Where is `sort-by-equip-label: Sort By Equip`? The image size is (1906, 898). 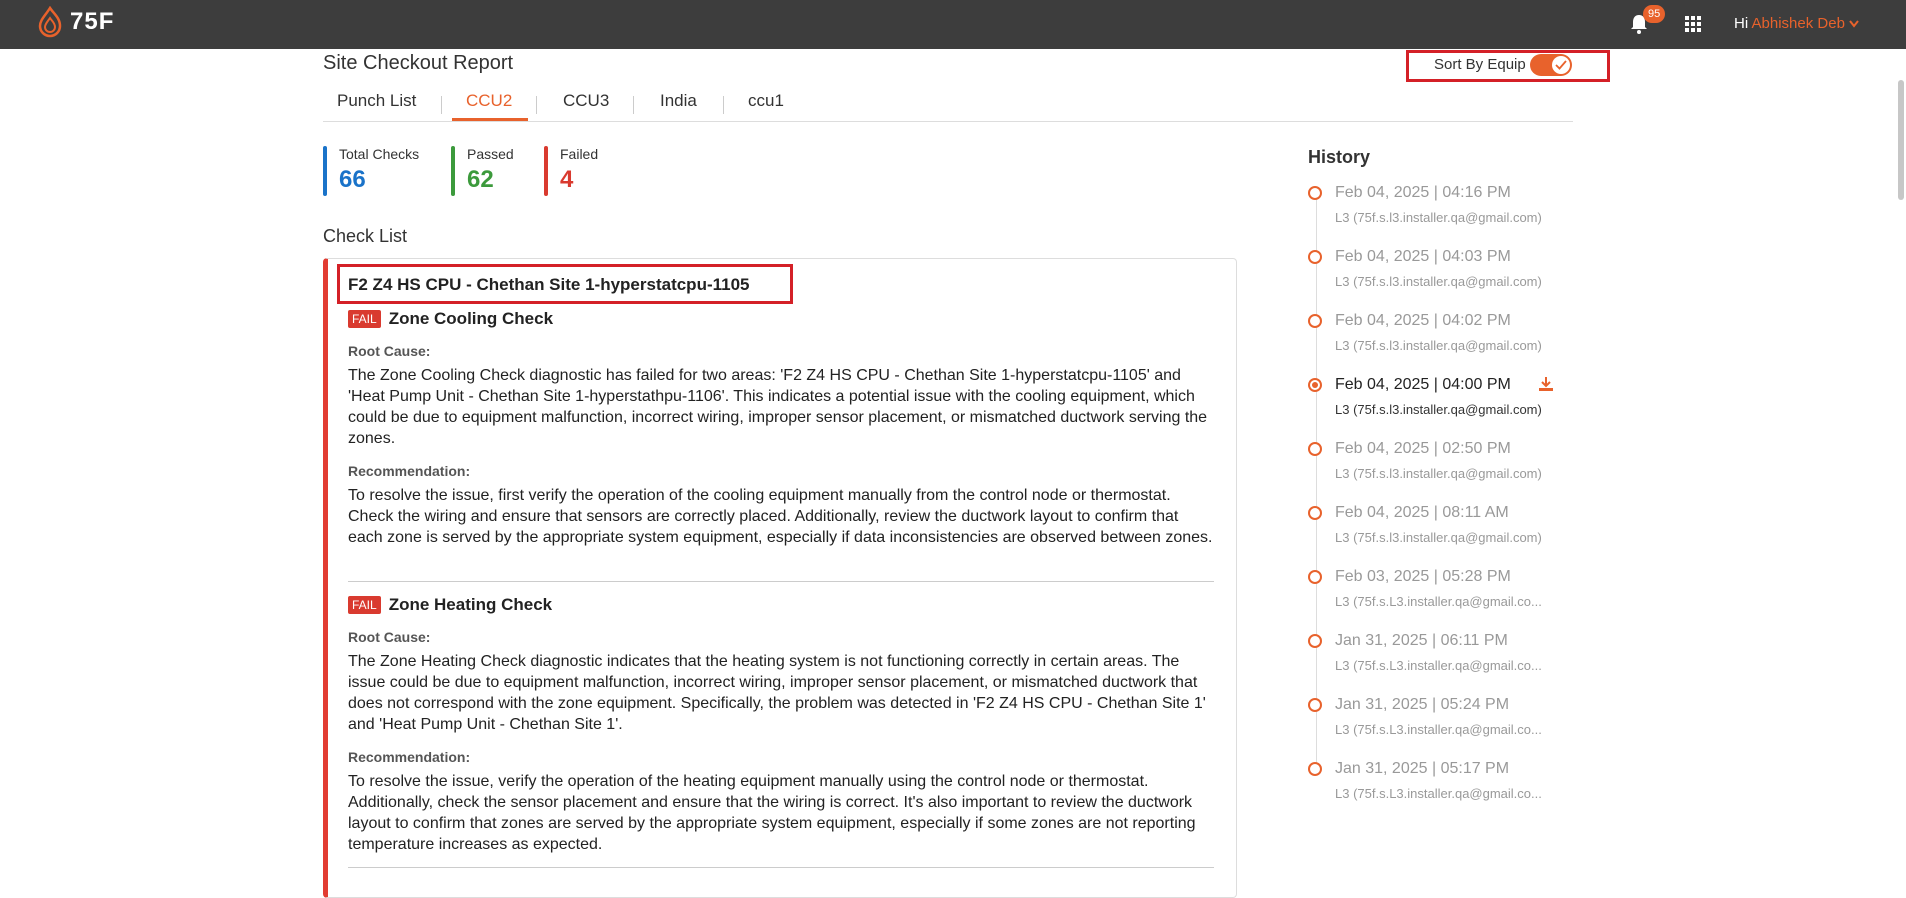
sort-by-equip-label: Sort By Equip is located at coordinates (1480, 64).